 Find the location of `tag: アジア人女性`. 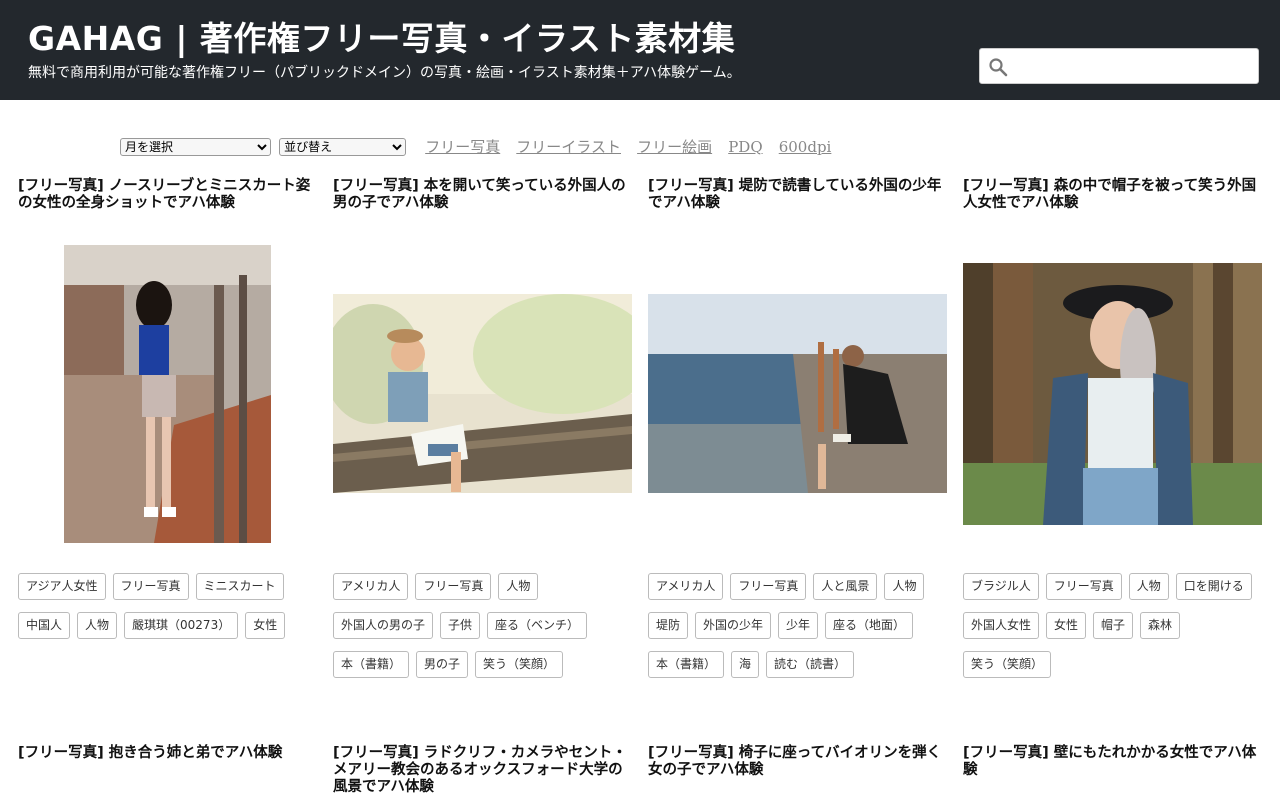

tag: アジア人女性 is located at coordinates (62, 586).